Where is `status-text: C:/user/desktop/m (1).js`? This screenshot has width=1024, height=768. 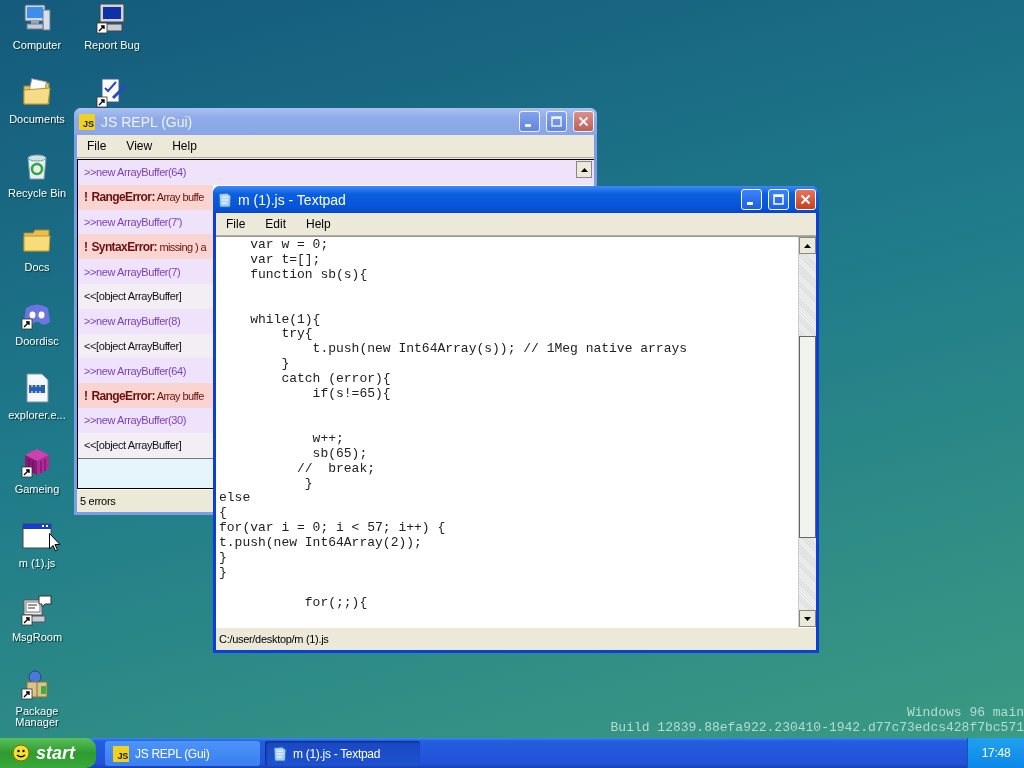 status-text: C:/user/desktop/m (1).js is located at coordinates (274, 639).